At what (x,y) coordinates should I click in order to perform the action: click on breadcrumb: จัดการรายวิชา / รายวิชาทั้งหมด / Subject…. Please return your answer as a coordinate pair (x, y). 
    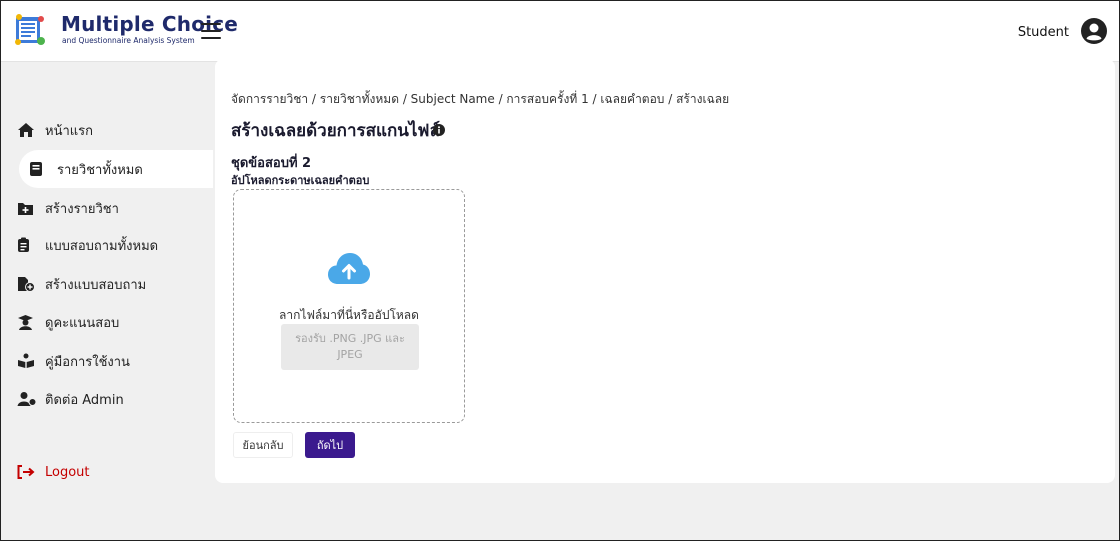
    Looking at the image, I should click on (480, 99).